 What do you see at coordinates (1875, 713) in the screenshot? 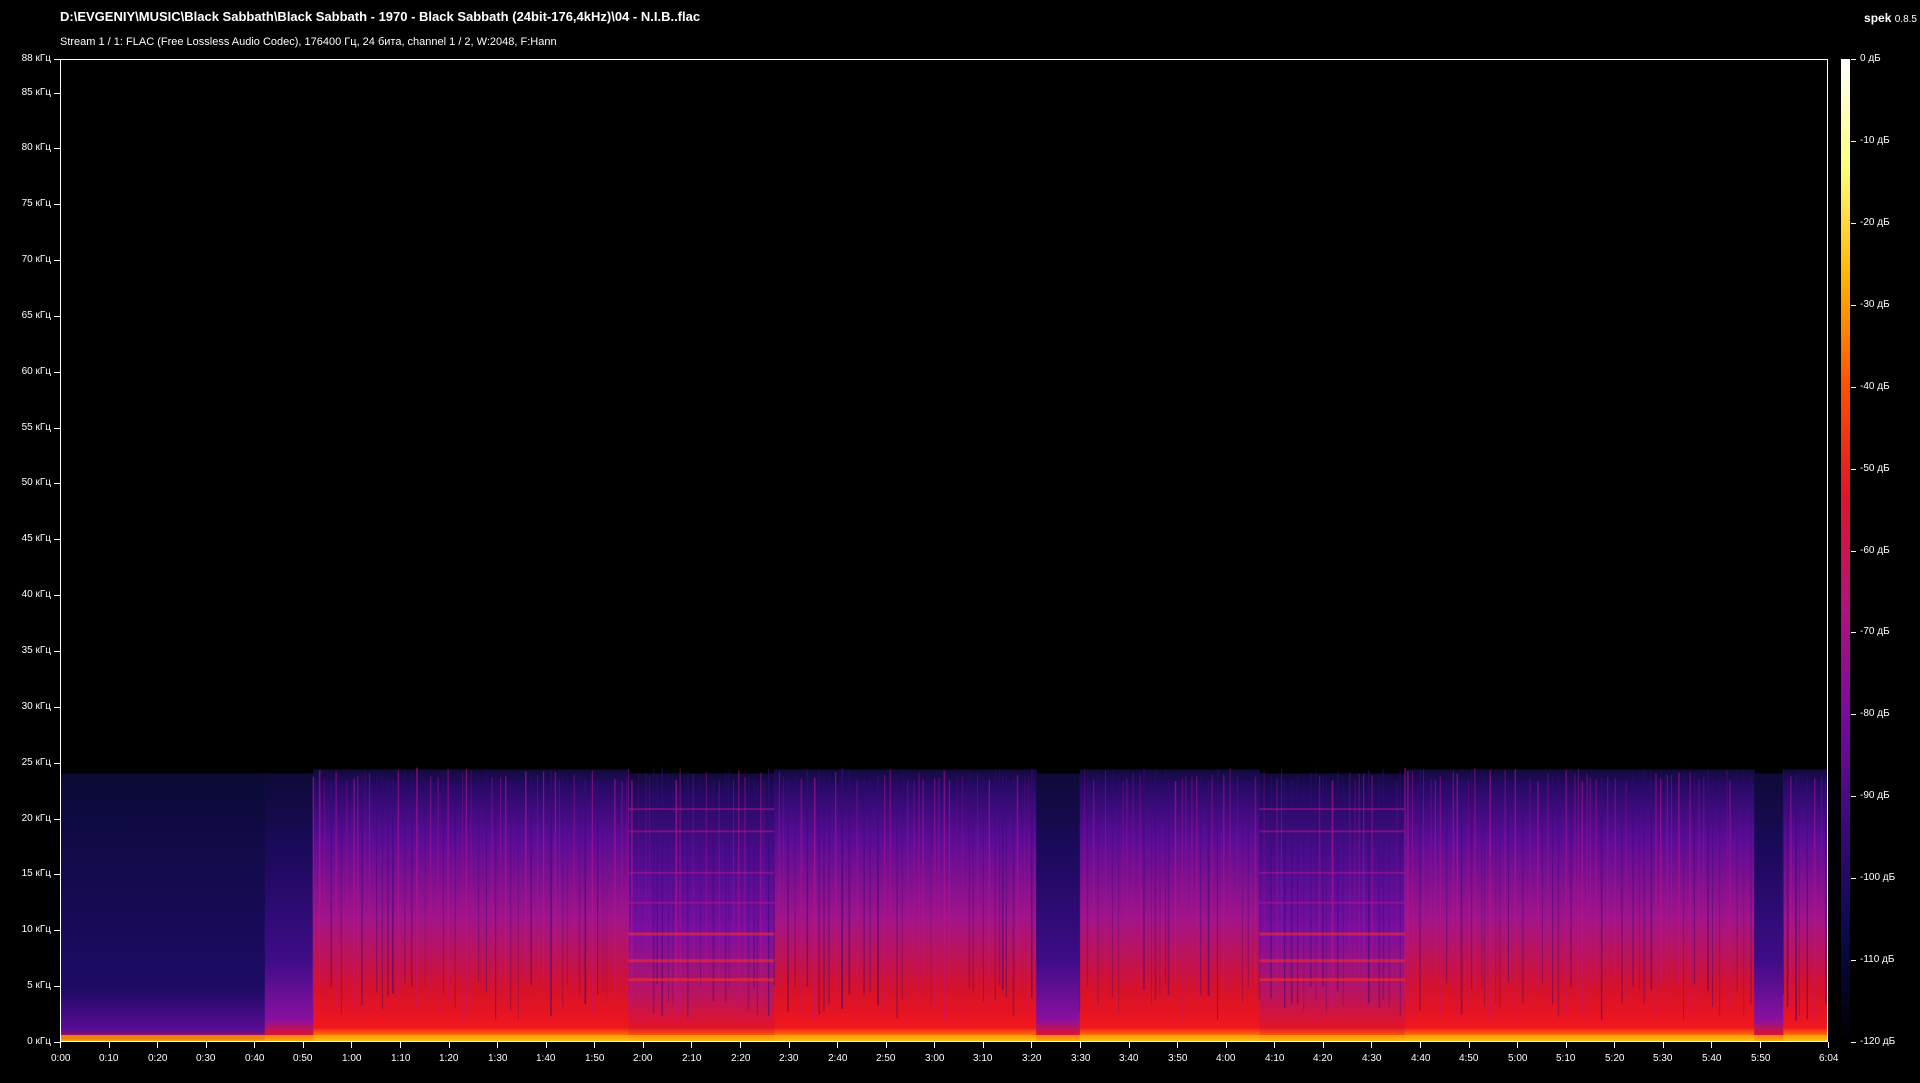
I see `db-tick-label: -80 дБ` at bounding box center [1875, 713].